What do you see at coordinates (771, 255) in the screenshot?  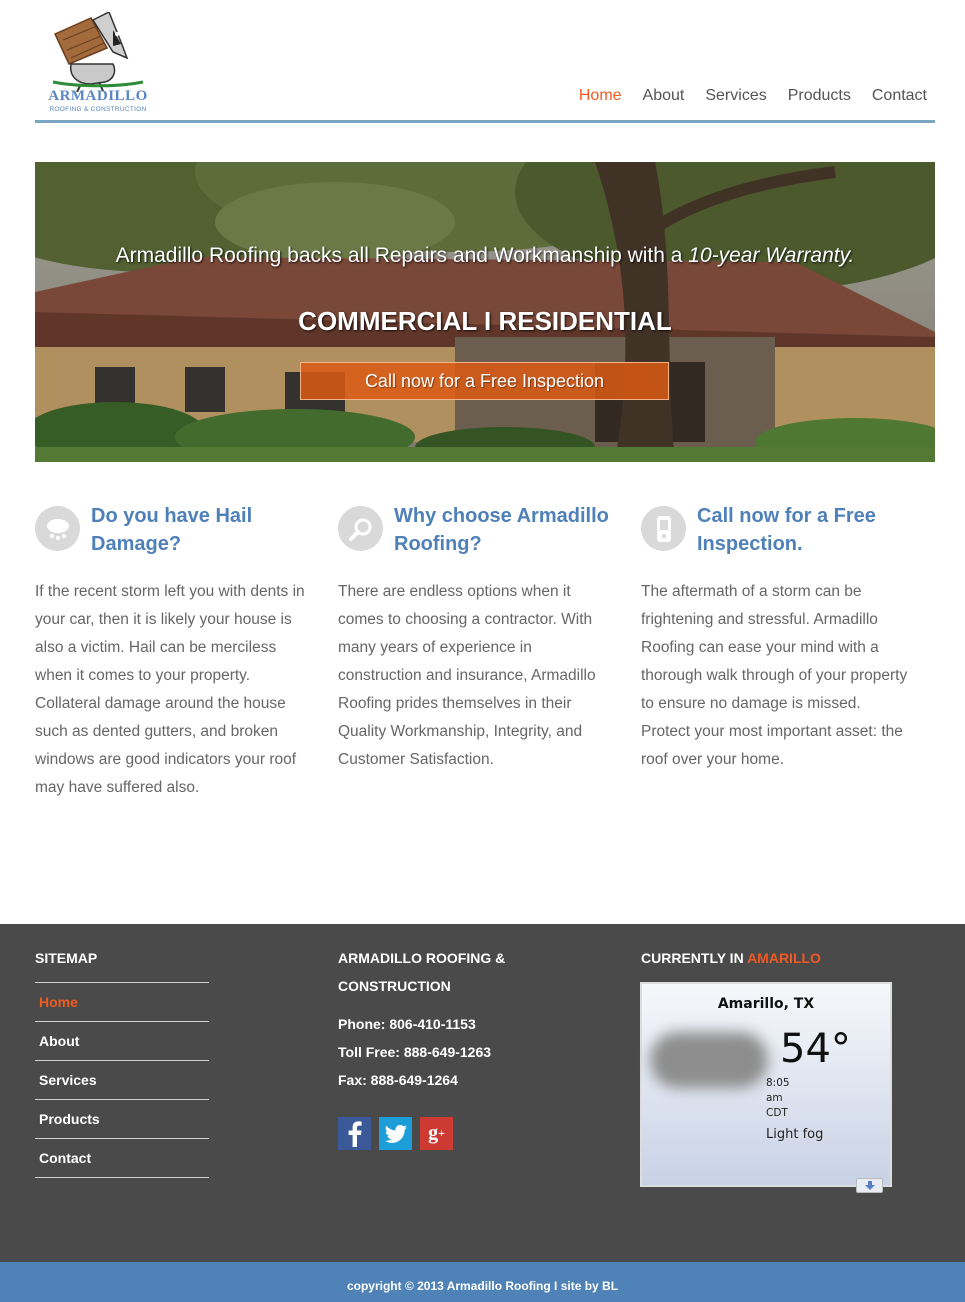 I see `hero-warranty-emphasis: 10-year Warranty.` at bounding box center [771, 255].